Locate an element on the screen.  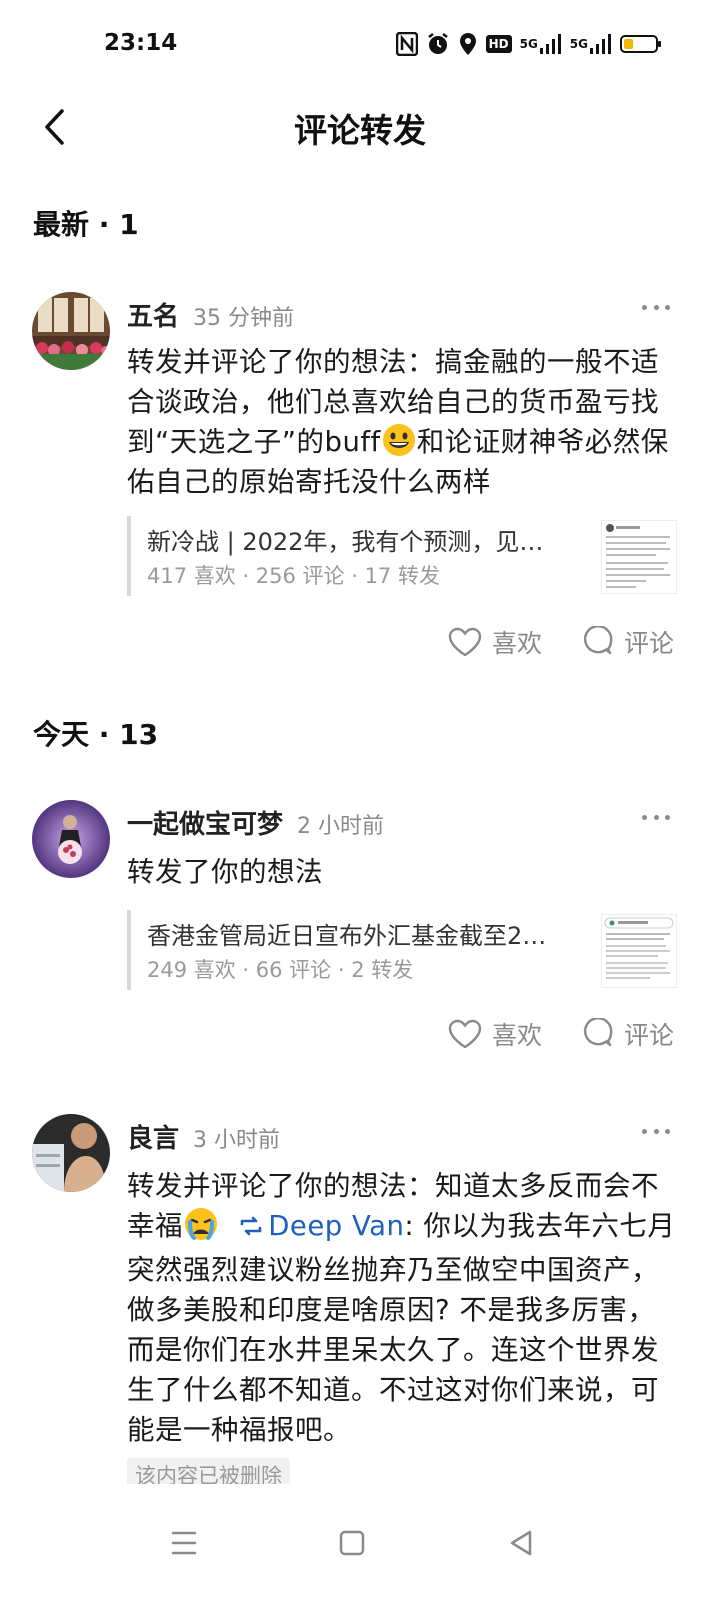
hd-icon: HD is located at coordinates (498, 44).